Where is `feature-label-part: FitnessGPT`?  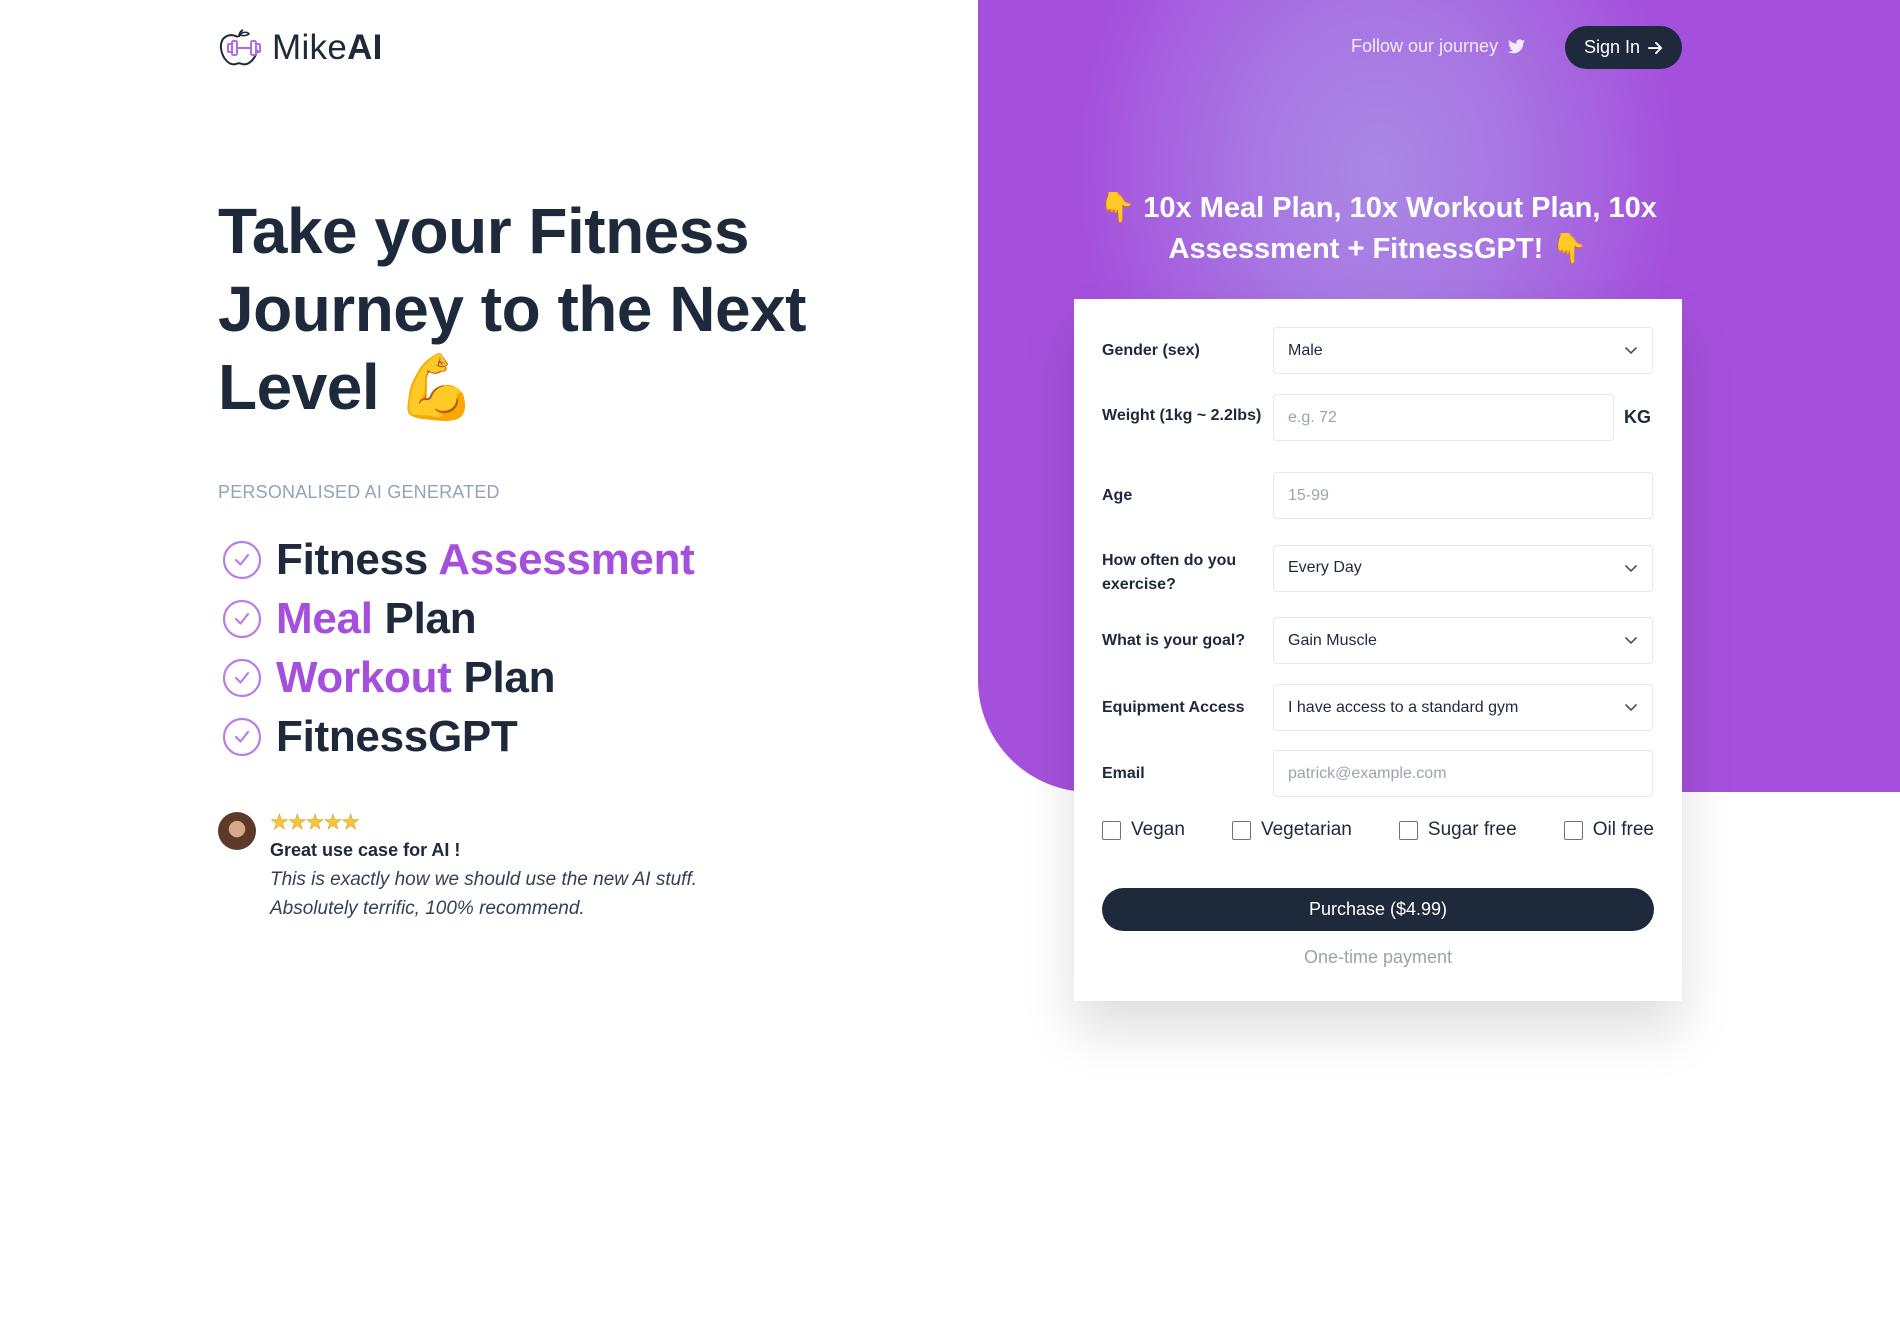
feature-label-part: FitnessGPT is located at coordinates (397, 736).